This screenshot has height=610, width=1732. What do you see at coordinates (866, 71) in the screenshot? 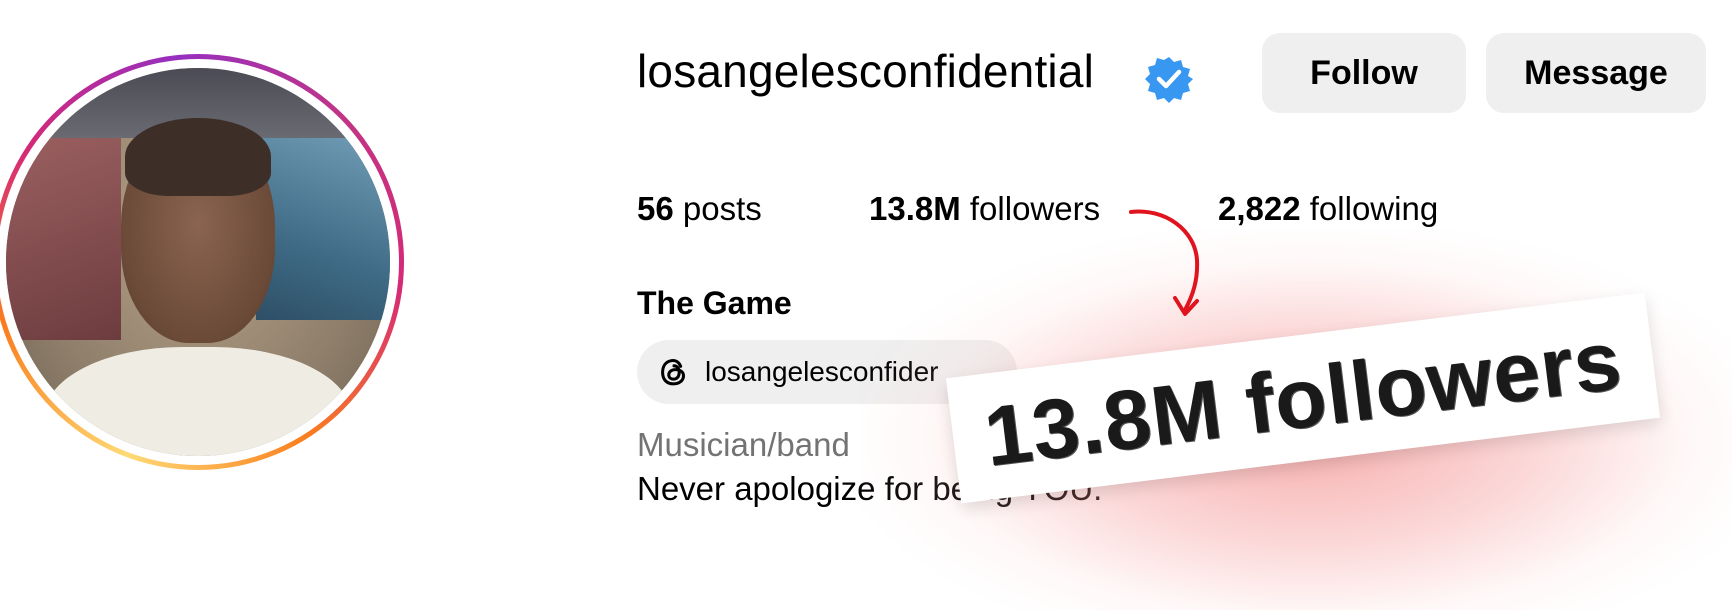
I see `profile-username: losangelesconfidential` at bounding box center [866, 71].